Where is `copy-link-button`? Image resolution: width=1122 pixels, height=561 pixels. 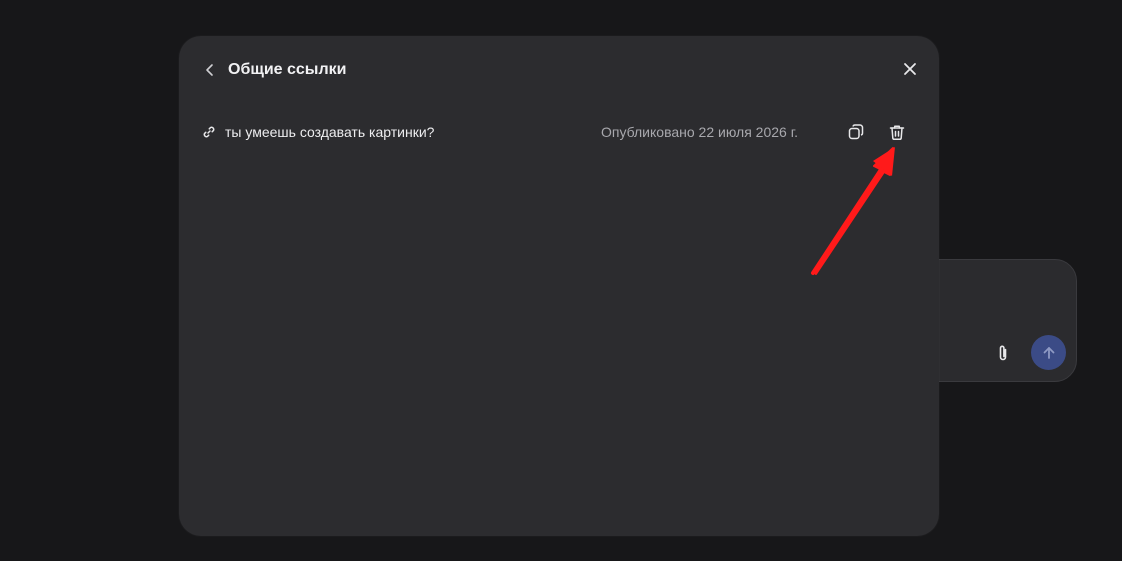
copy-link-button is located at coordinates (856, 132).